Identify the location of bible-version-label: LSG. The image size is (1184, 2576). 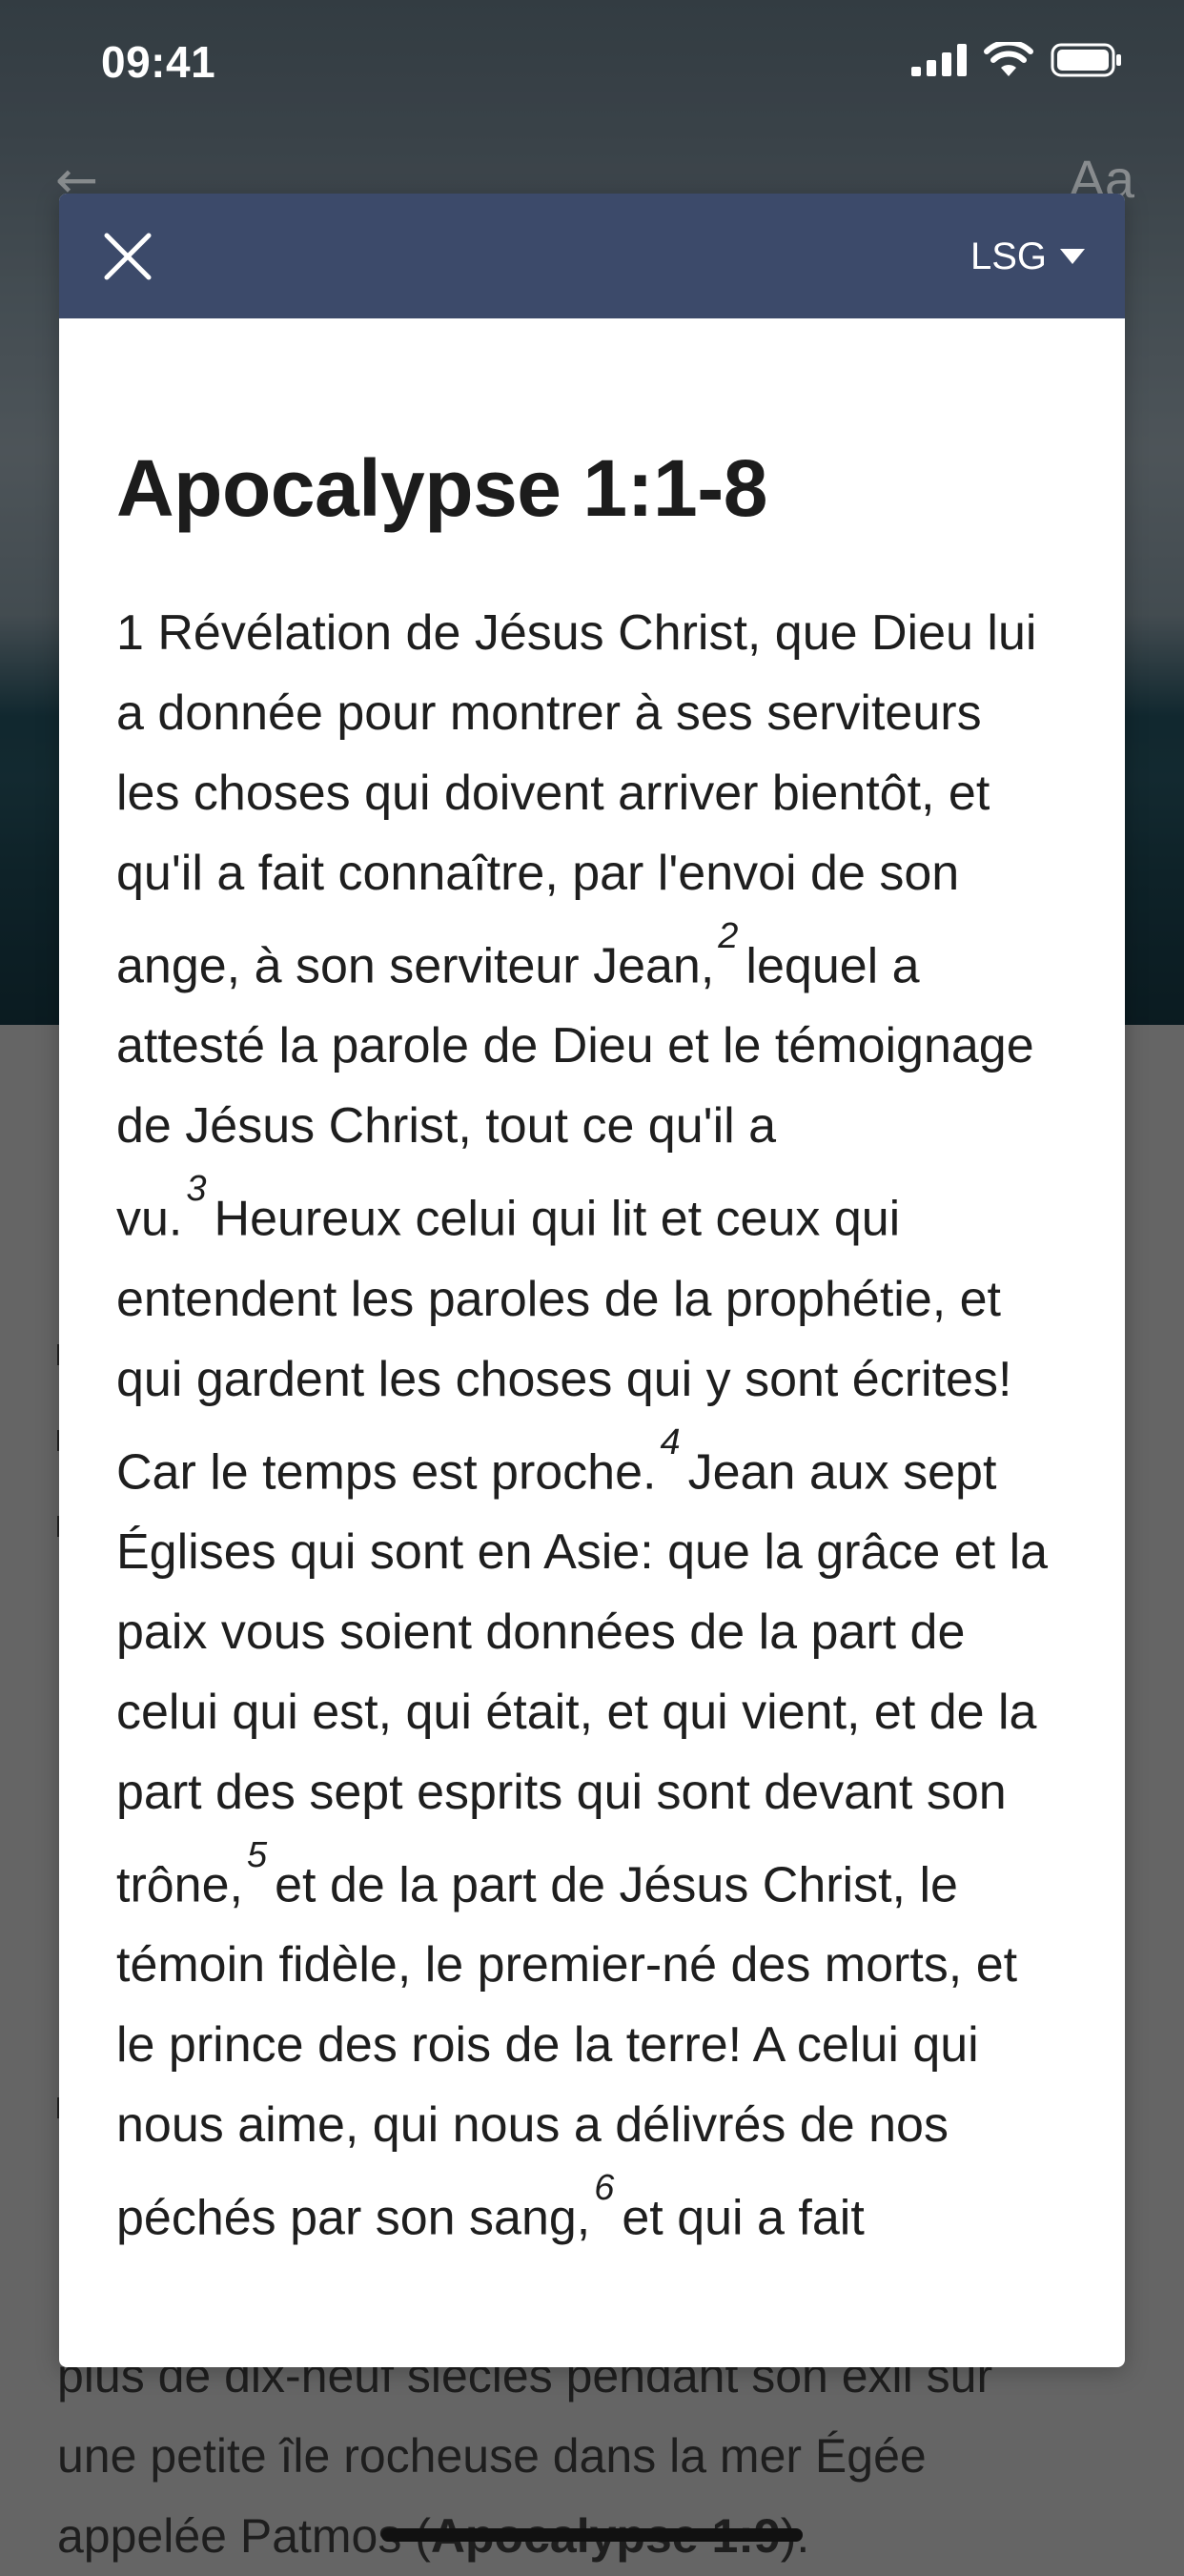
(1008, 256).